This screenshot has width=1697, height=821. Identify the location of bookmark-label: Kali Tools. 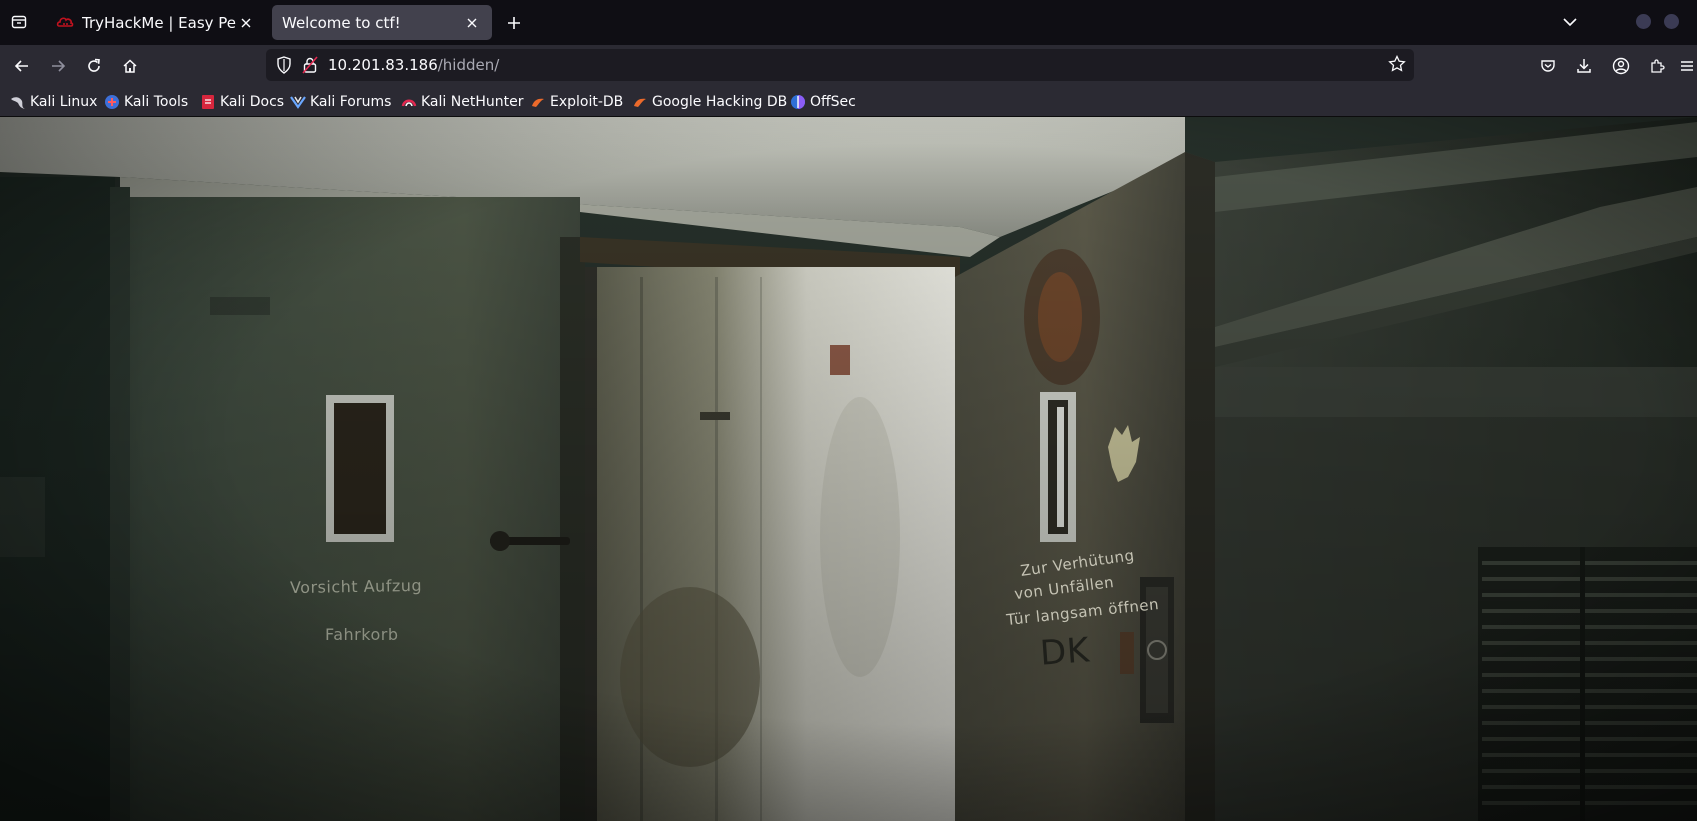
(156, 101).